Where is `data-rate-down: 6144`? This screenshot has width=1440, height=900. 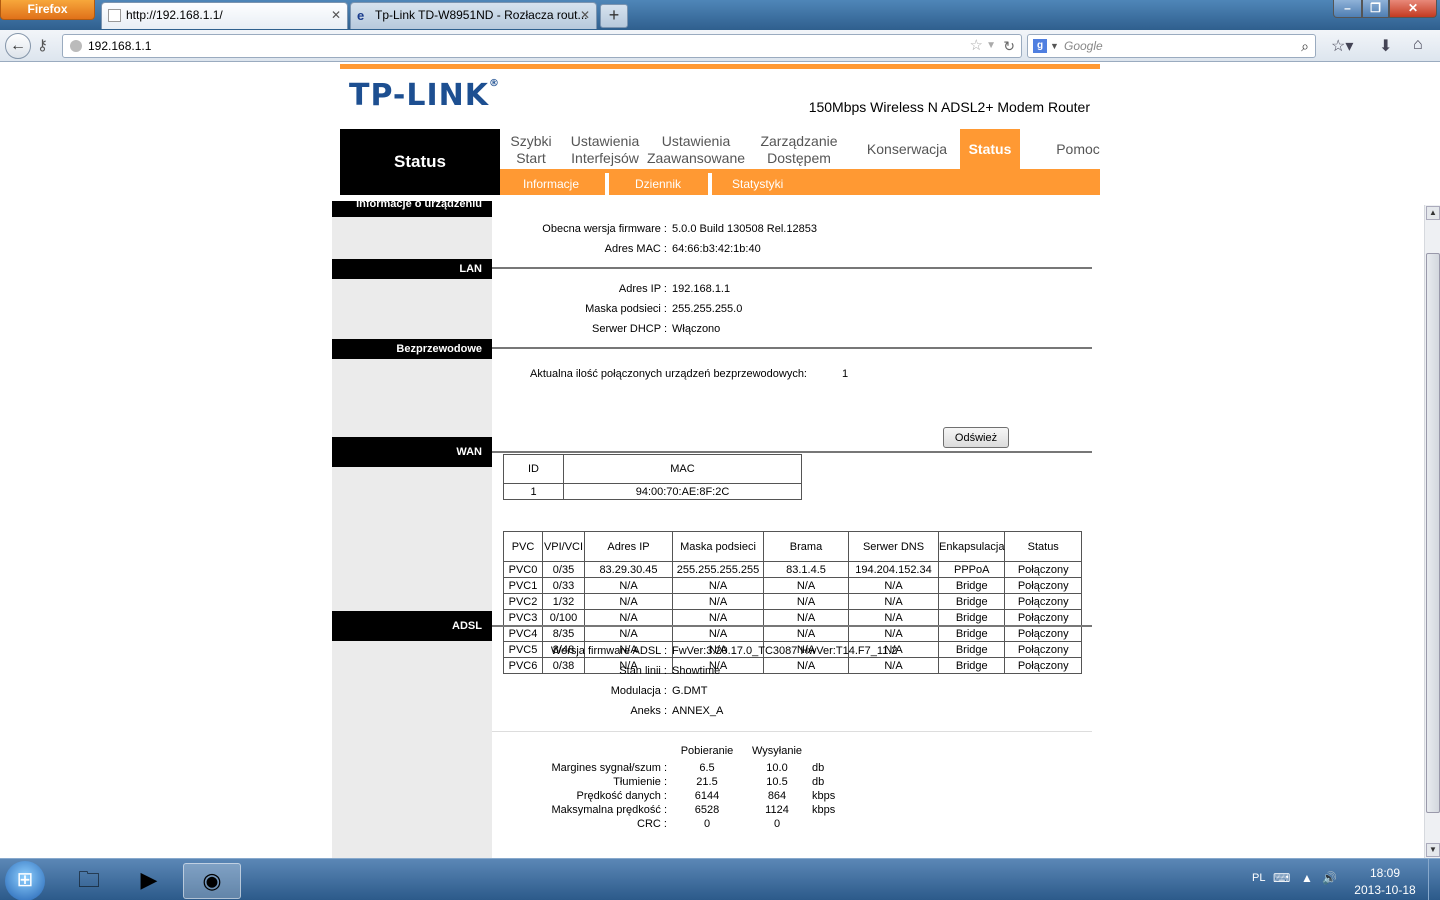
data-rate-down: 6144 is located at coordinates (707, 796).